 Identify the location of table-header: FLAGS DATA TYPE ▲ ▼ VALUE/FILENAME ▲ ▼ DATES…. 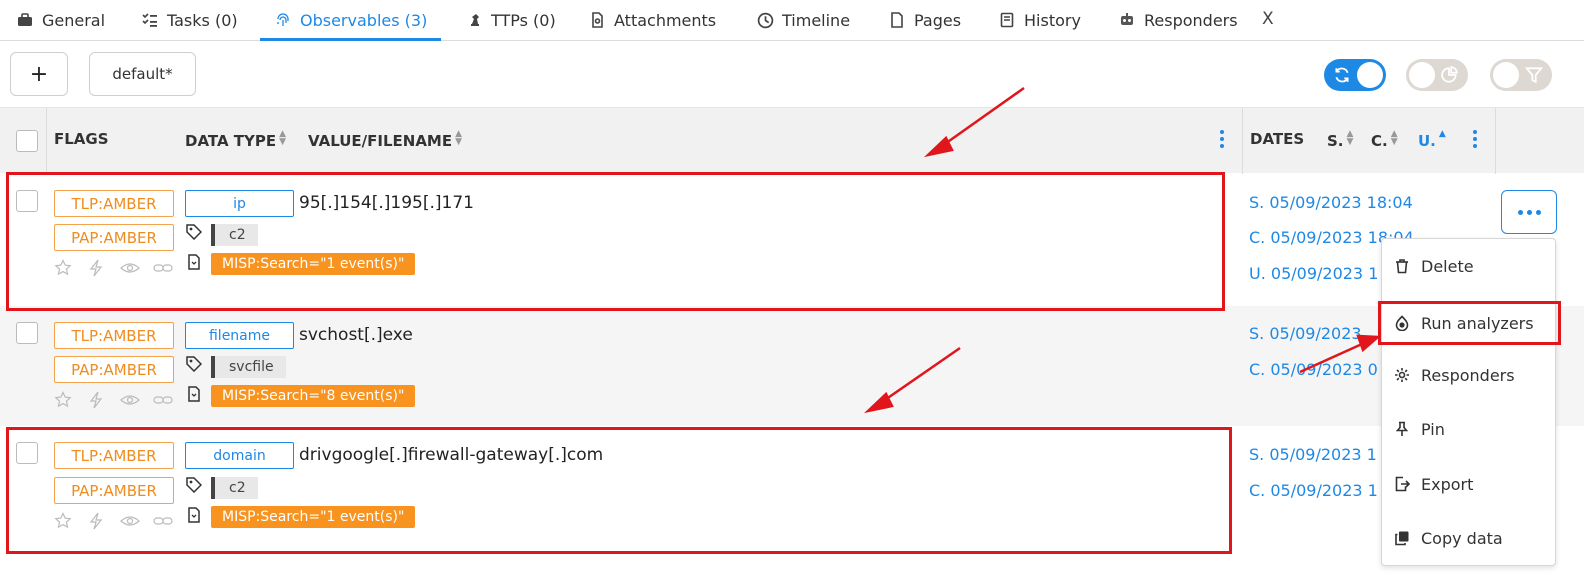
(792, 140).